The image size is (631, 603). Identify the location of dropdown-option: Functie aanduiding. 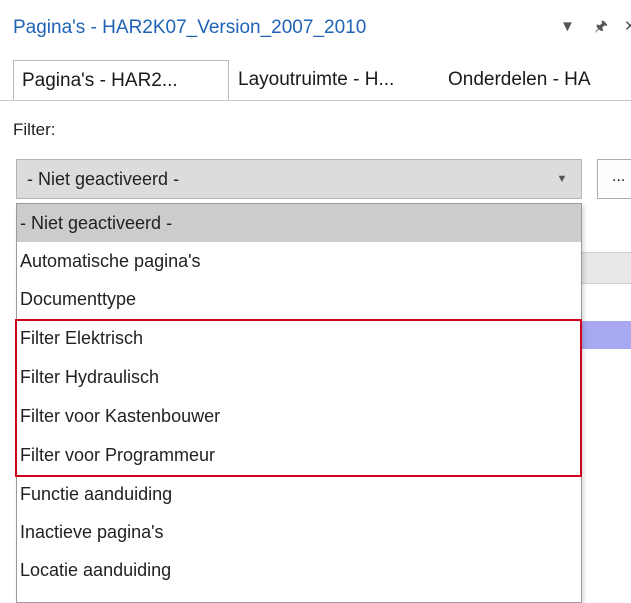
(299, 494).